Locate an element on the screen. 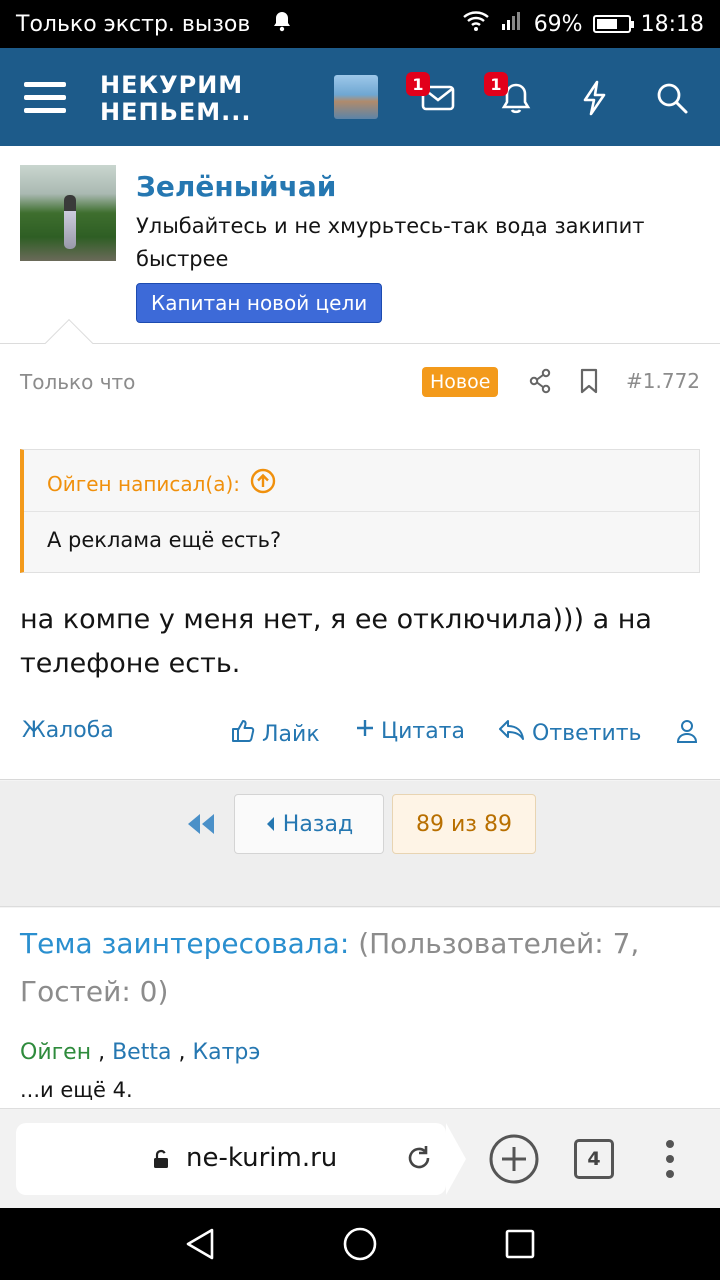 The width and height of the screenshot is (720, 1280). lock-icon is located at coordinates (161, 1159).